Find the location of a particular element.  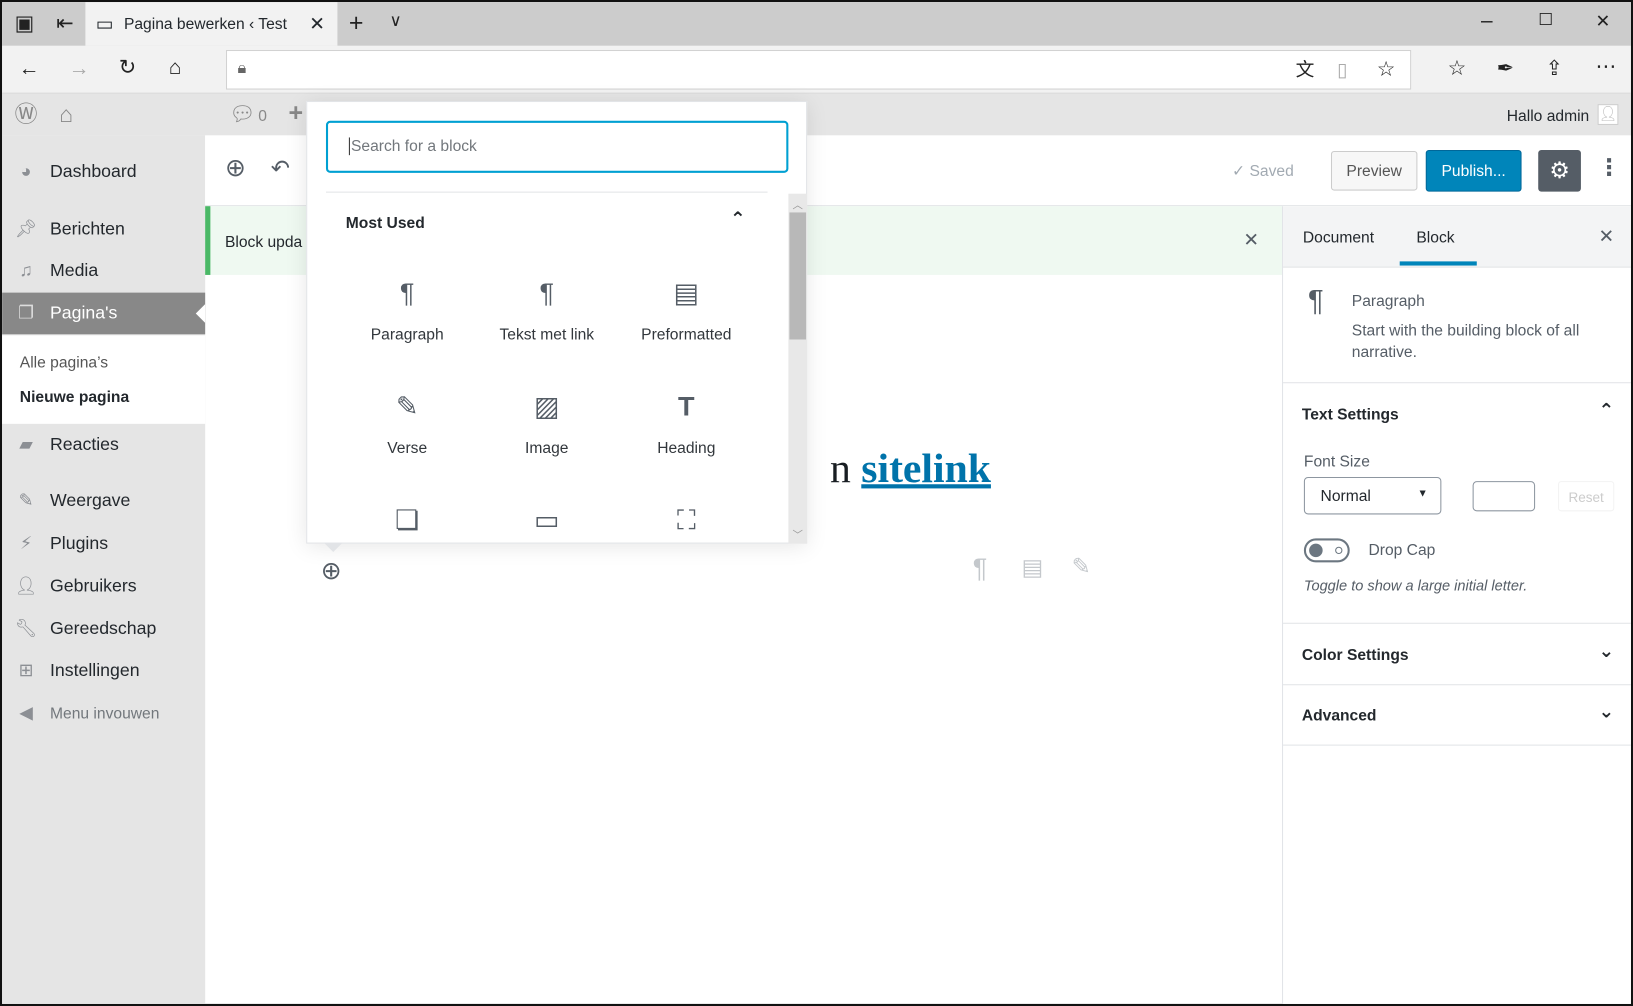

paragraph-icon: ¶ is located at coordinates (980, 567).